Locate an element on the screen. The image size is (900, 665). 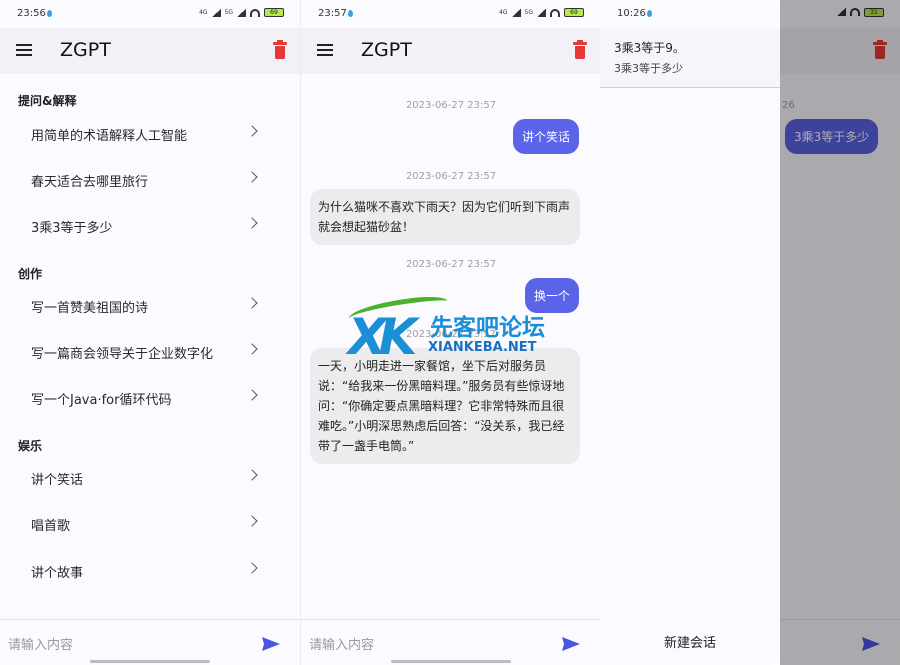
conversation-item: 3乘3等于9。 3乘3等于多少 is located at coordinates (690, 58).